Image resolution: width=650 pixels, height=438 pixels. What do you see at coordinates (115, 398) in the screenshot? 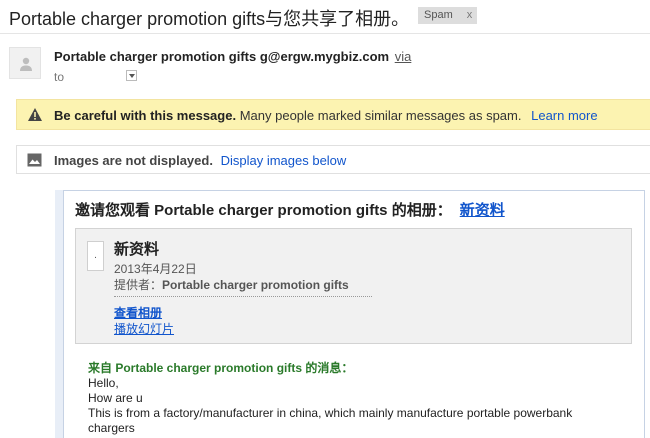
I see `body-line: How are u` at bounding box center [115, 398].